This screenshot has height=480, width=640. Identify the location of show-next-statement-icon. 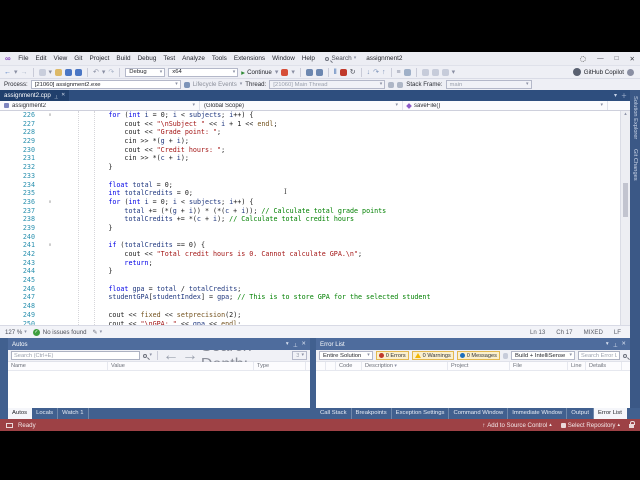
(309, 72).